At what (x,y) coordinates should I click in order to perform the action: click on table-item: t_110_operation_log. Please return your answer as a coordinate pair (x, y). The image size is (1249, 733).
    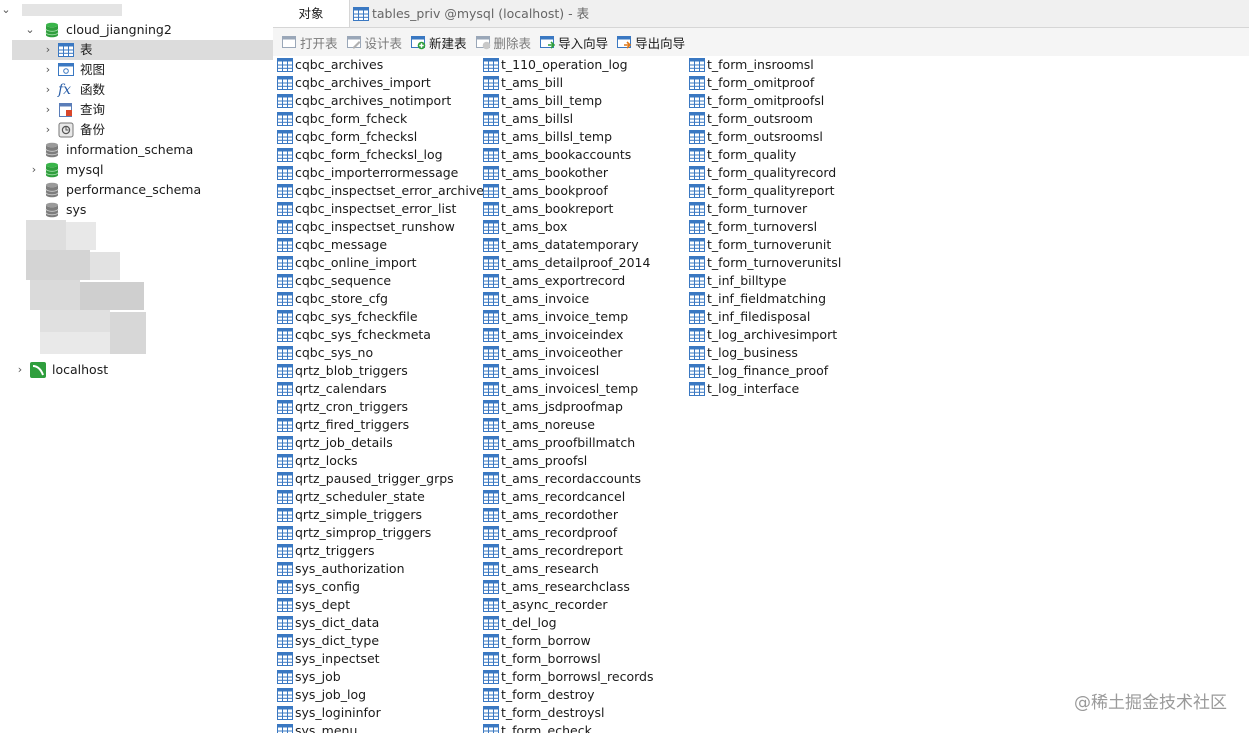
    Looking at the image, I should click on (568, 65).